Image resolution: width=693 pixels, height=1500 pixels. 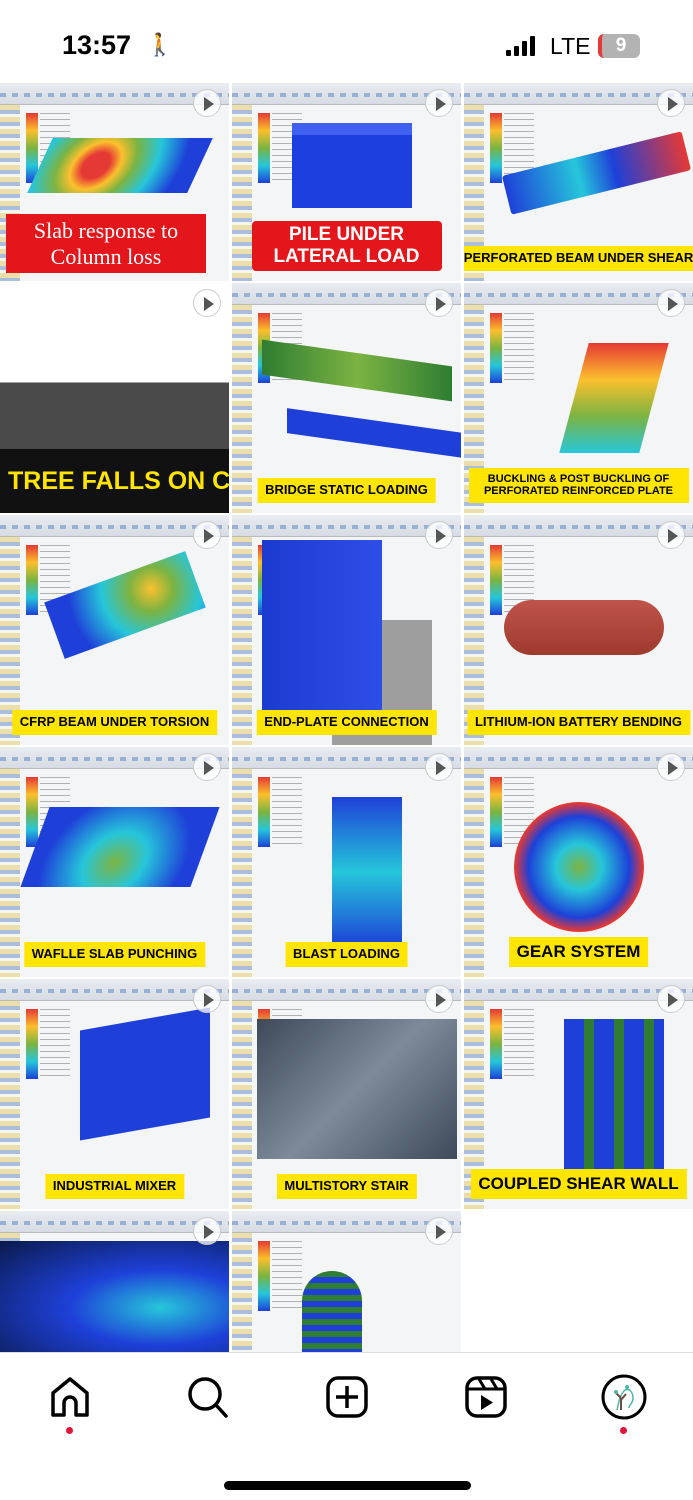 What do you see at coordinates (346, 1426) in the screenshot?
I see `bottom-nav` at bounding box center [346, 1426].